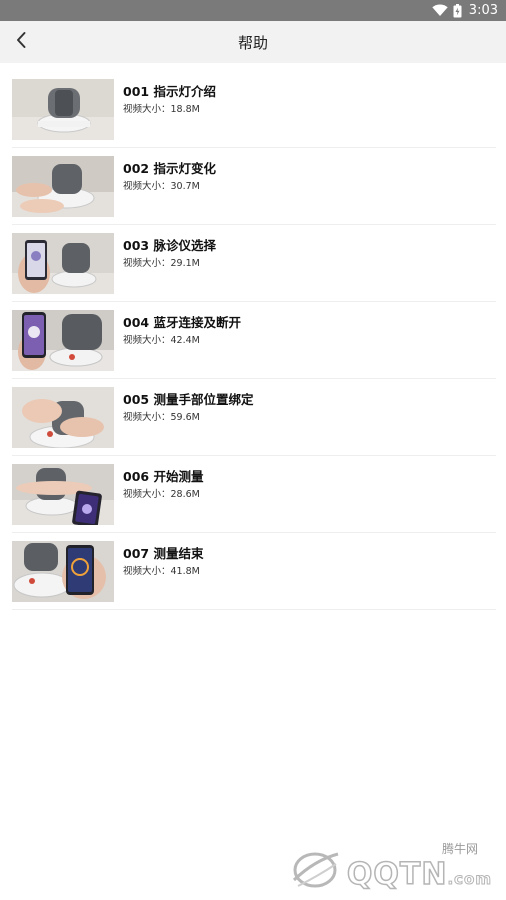 The width and height of the screenshot is (506, 900). I want to click on status-bar: 3:03, so click(253, 10).